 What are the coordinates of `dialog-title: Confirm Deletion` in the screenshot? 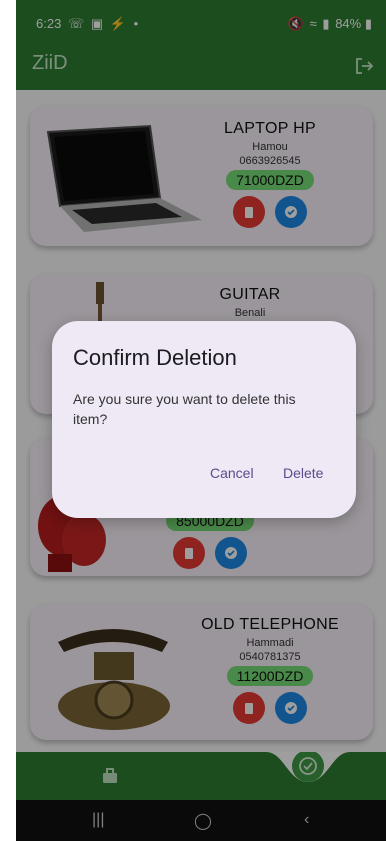 It's located at (155, 357).